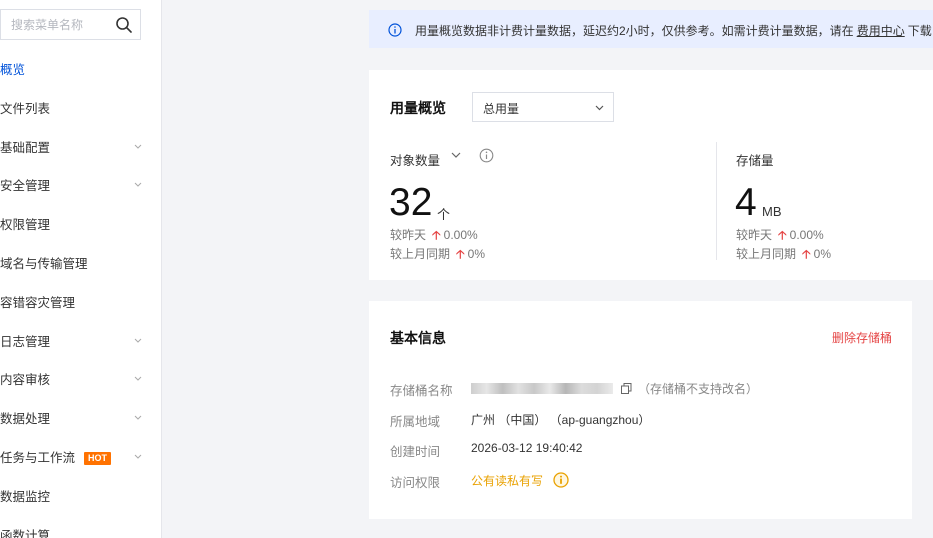 This screenshot has width=933, height=538. I want to click on sidebar-item-file-list: 文件列表, so click(80, 110).